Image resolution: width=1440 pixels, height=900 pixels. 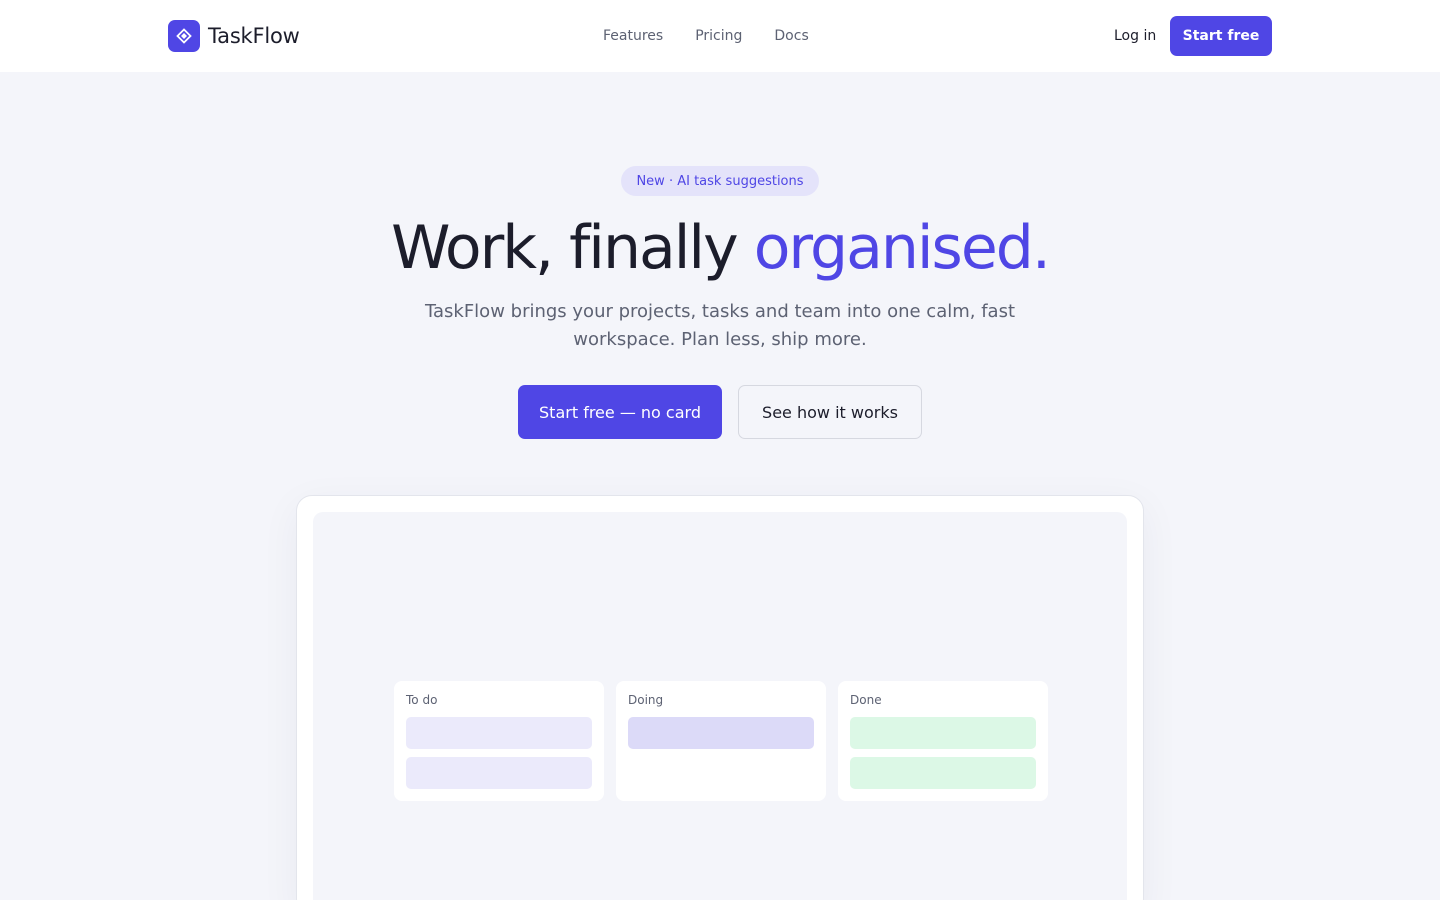 I want to click on kanban-board: To do Doing Done, so click(x=721, y=741).